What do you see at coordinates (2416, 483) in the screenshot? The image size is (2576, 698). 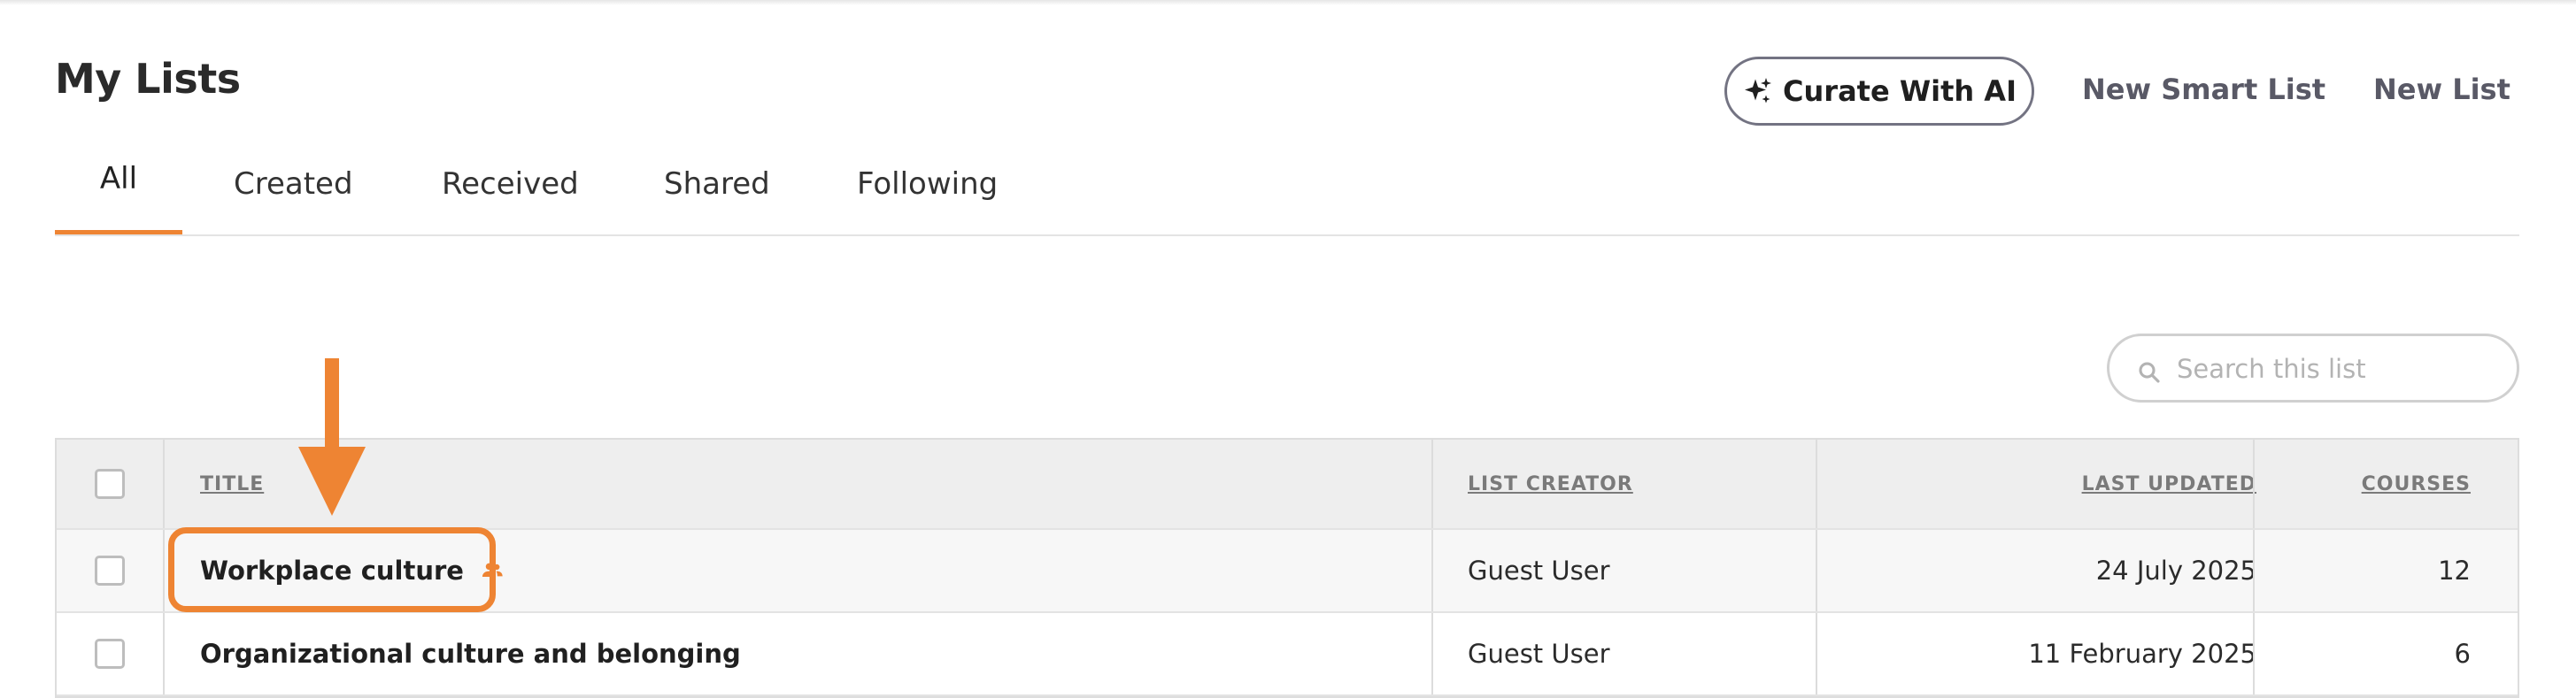 I see `courses-header-label: COURSES` at bounding box center [2416, 483].